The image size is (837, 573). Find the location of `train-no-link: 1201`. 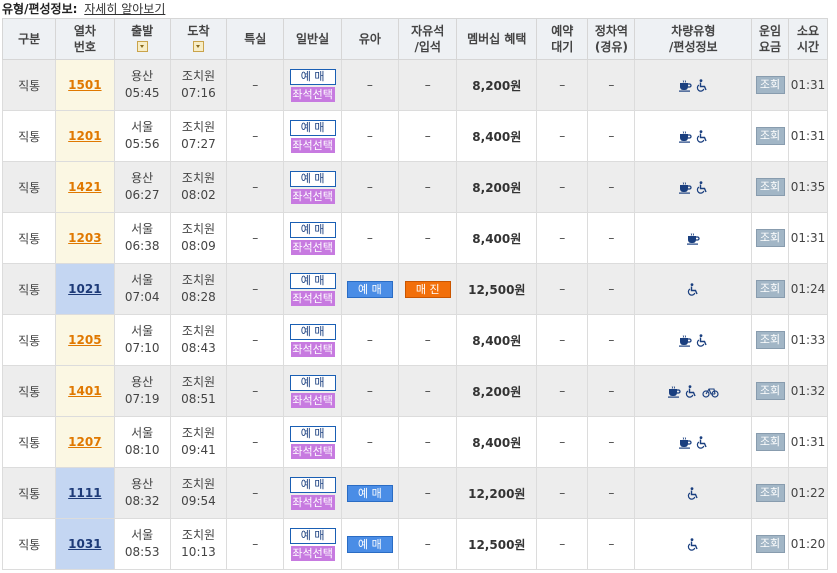

train-no-link: 1201 is located at coordinates (84, 136).